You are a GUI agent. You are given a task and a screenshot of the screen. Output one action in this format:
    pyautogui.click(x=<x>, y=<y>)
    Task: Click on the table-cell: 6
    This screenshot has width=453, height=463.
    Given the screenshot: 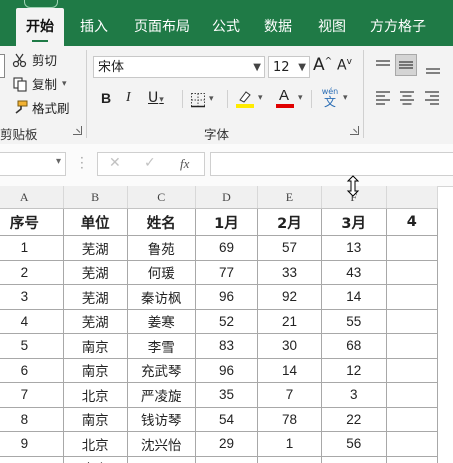 What is the action you would take?
    pyautogui.click(x=32, y=370)
    